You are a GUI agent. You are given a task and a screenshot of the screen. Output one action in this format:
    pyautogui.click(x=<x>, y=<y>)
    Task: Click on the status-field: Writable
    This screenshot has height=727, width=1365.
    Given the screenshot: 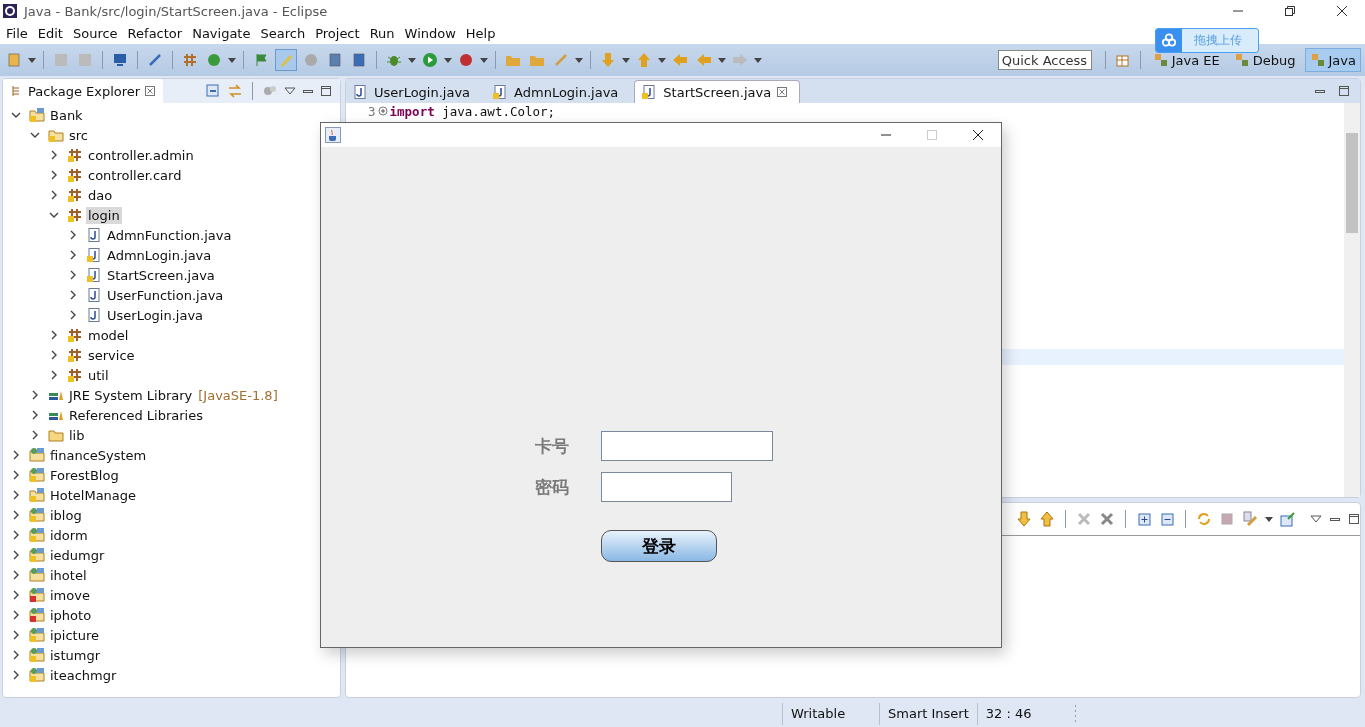 What is the action you would take?
    pyautogui.click(x=831, y=713)
    